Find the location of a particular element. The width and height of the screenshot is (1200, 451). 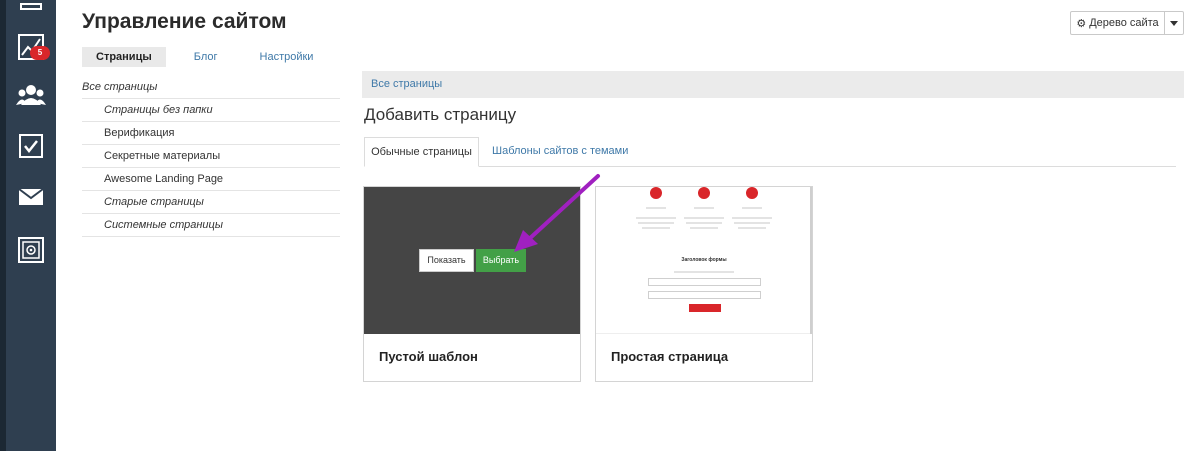

template-card-simple: Заголовок формы Простая страница is located at coordinates (704, 284).